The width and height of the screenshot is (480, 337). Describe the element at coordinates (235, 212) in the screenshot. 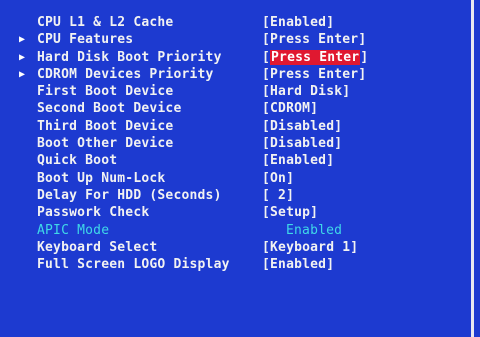

I see `setting-passwork-check: Passwork Check [Setup]` at that location.